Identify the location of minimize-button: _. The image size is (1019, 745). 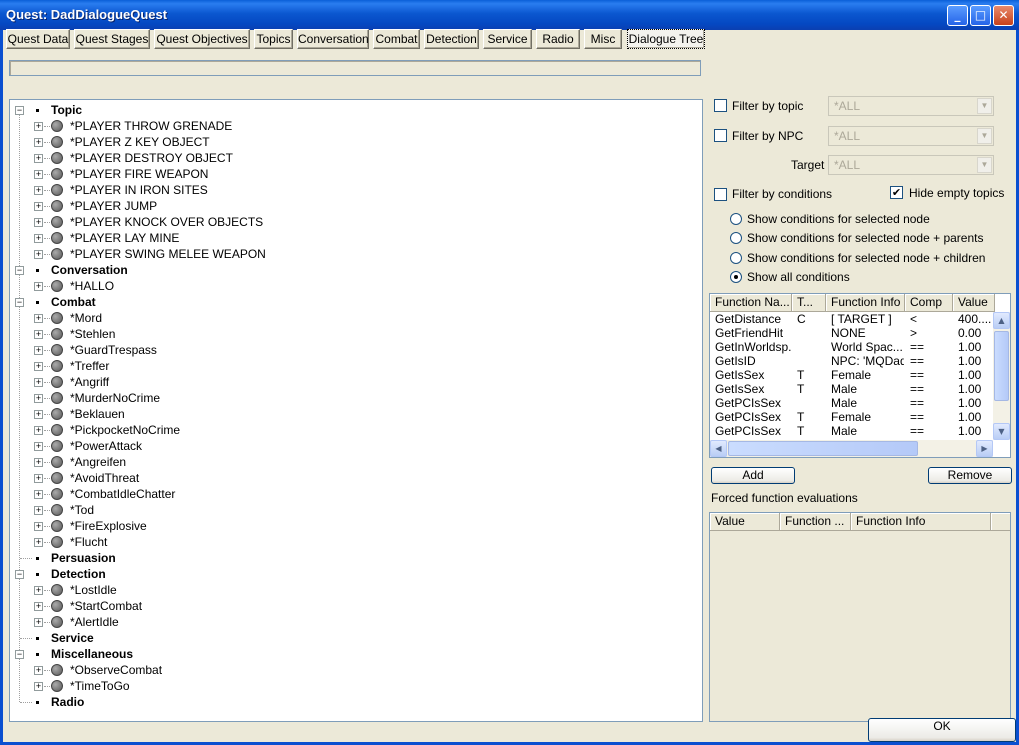
(957, 15).